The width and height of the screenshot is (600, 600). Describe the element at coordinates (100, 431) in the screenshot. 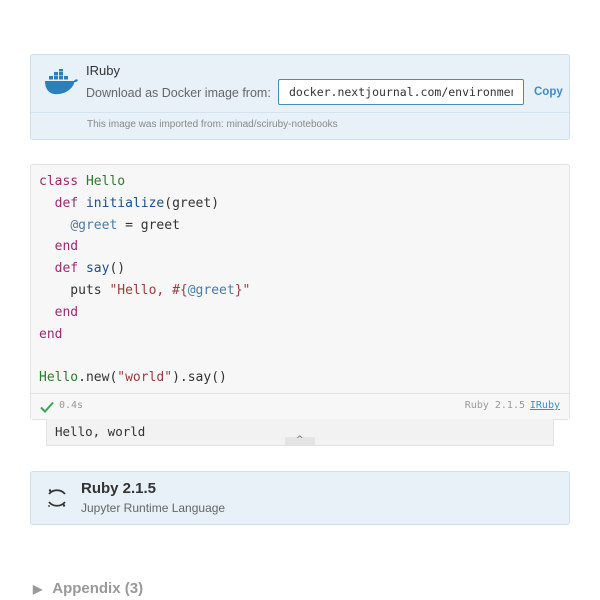

I see `output-text: Hello, world` at that location.